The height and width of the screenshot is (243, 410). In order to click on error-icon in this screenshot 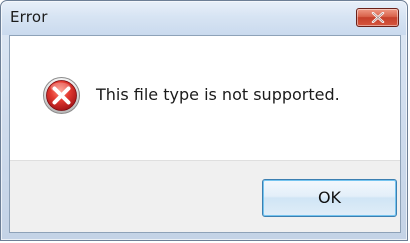, I will do `click(61, 95)`.